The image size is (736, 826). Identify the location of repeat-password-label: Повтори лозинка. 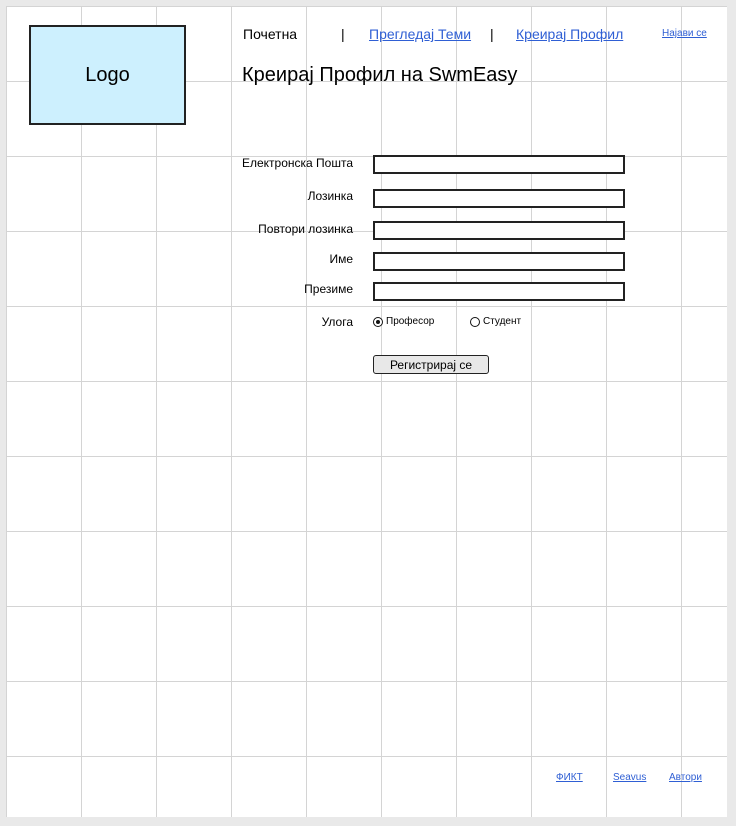
(305, 229).